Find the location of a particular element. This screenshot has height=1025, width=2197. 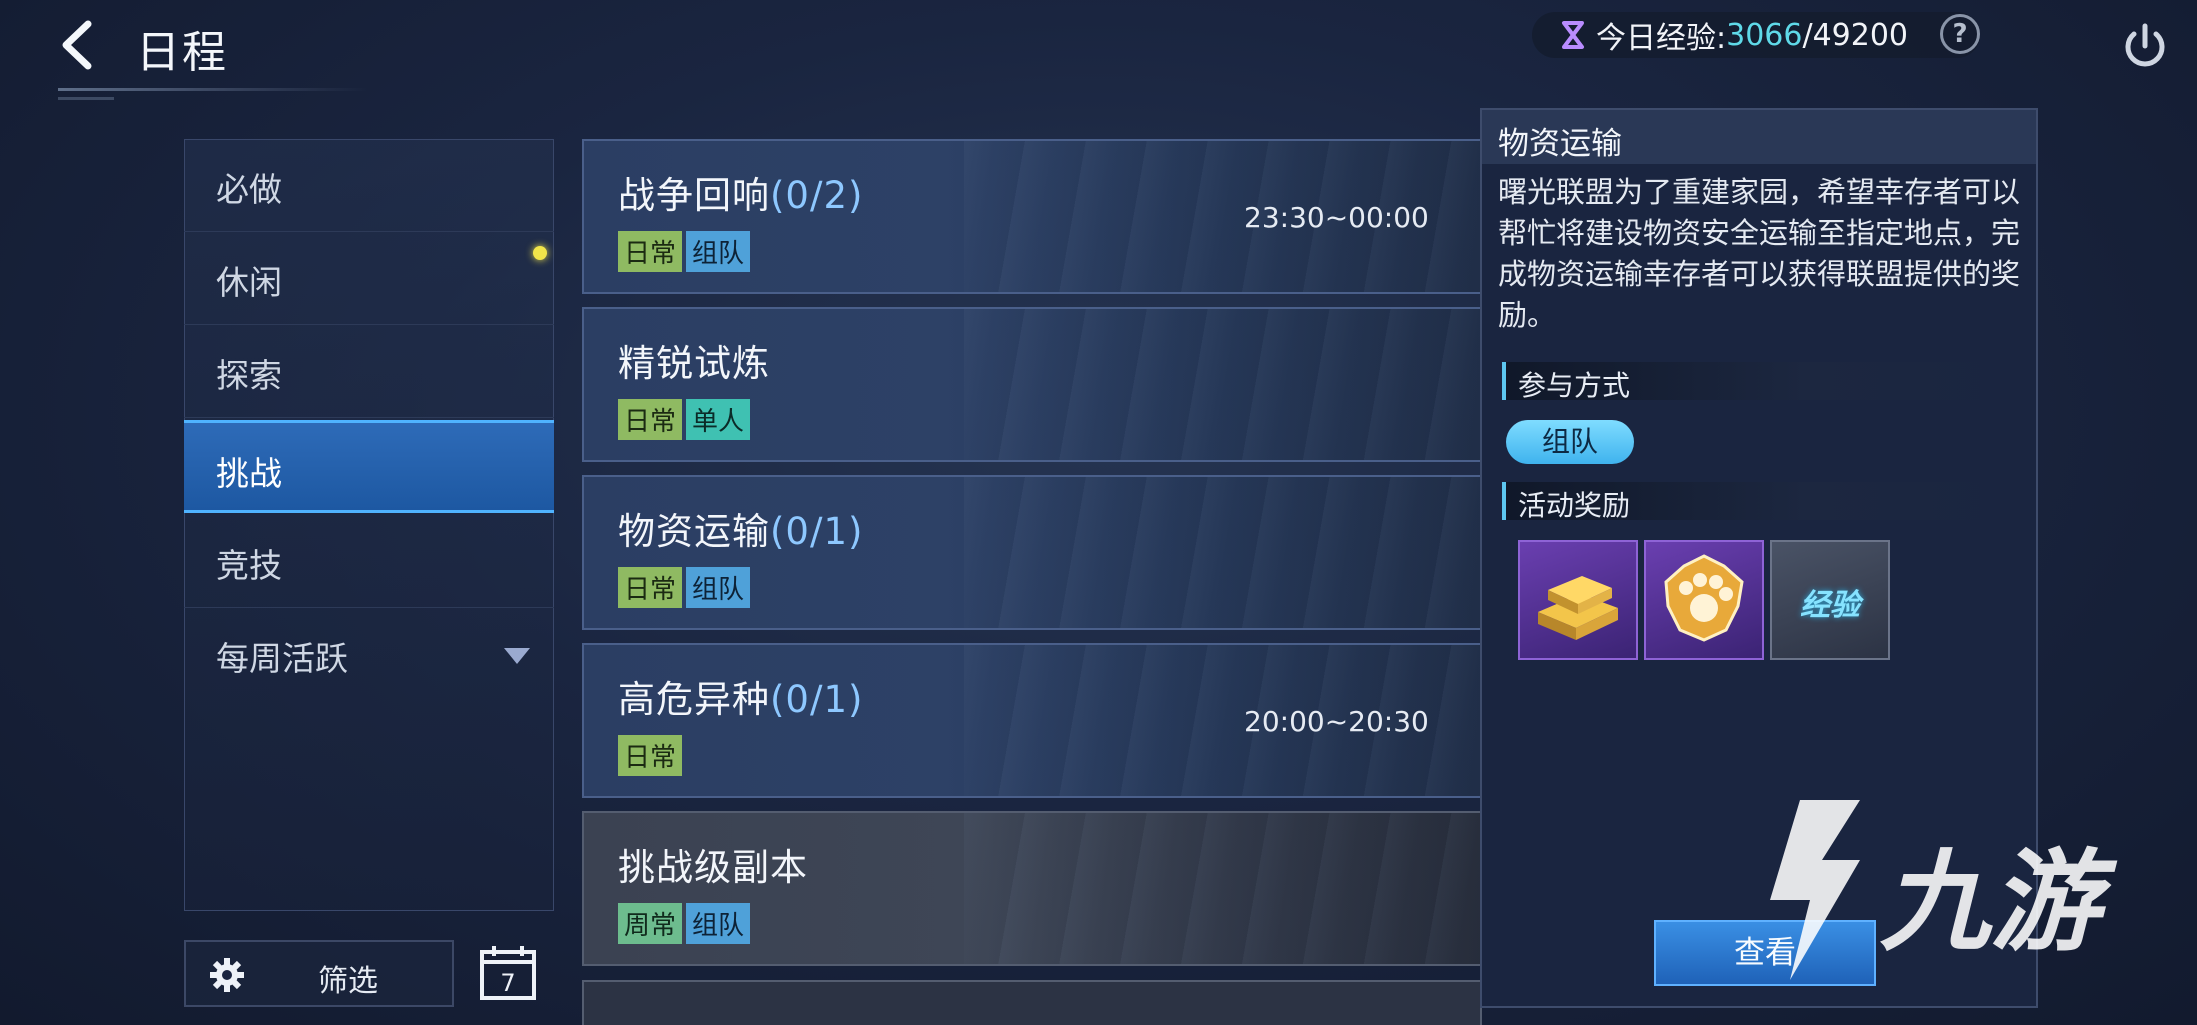

reward-gold-bars is located at coordinates (1578, 600).